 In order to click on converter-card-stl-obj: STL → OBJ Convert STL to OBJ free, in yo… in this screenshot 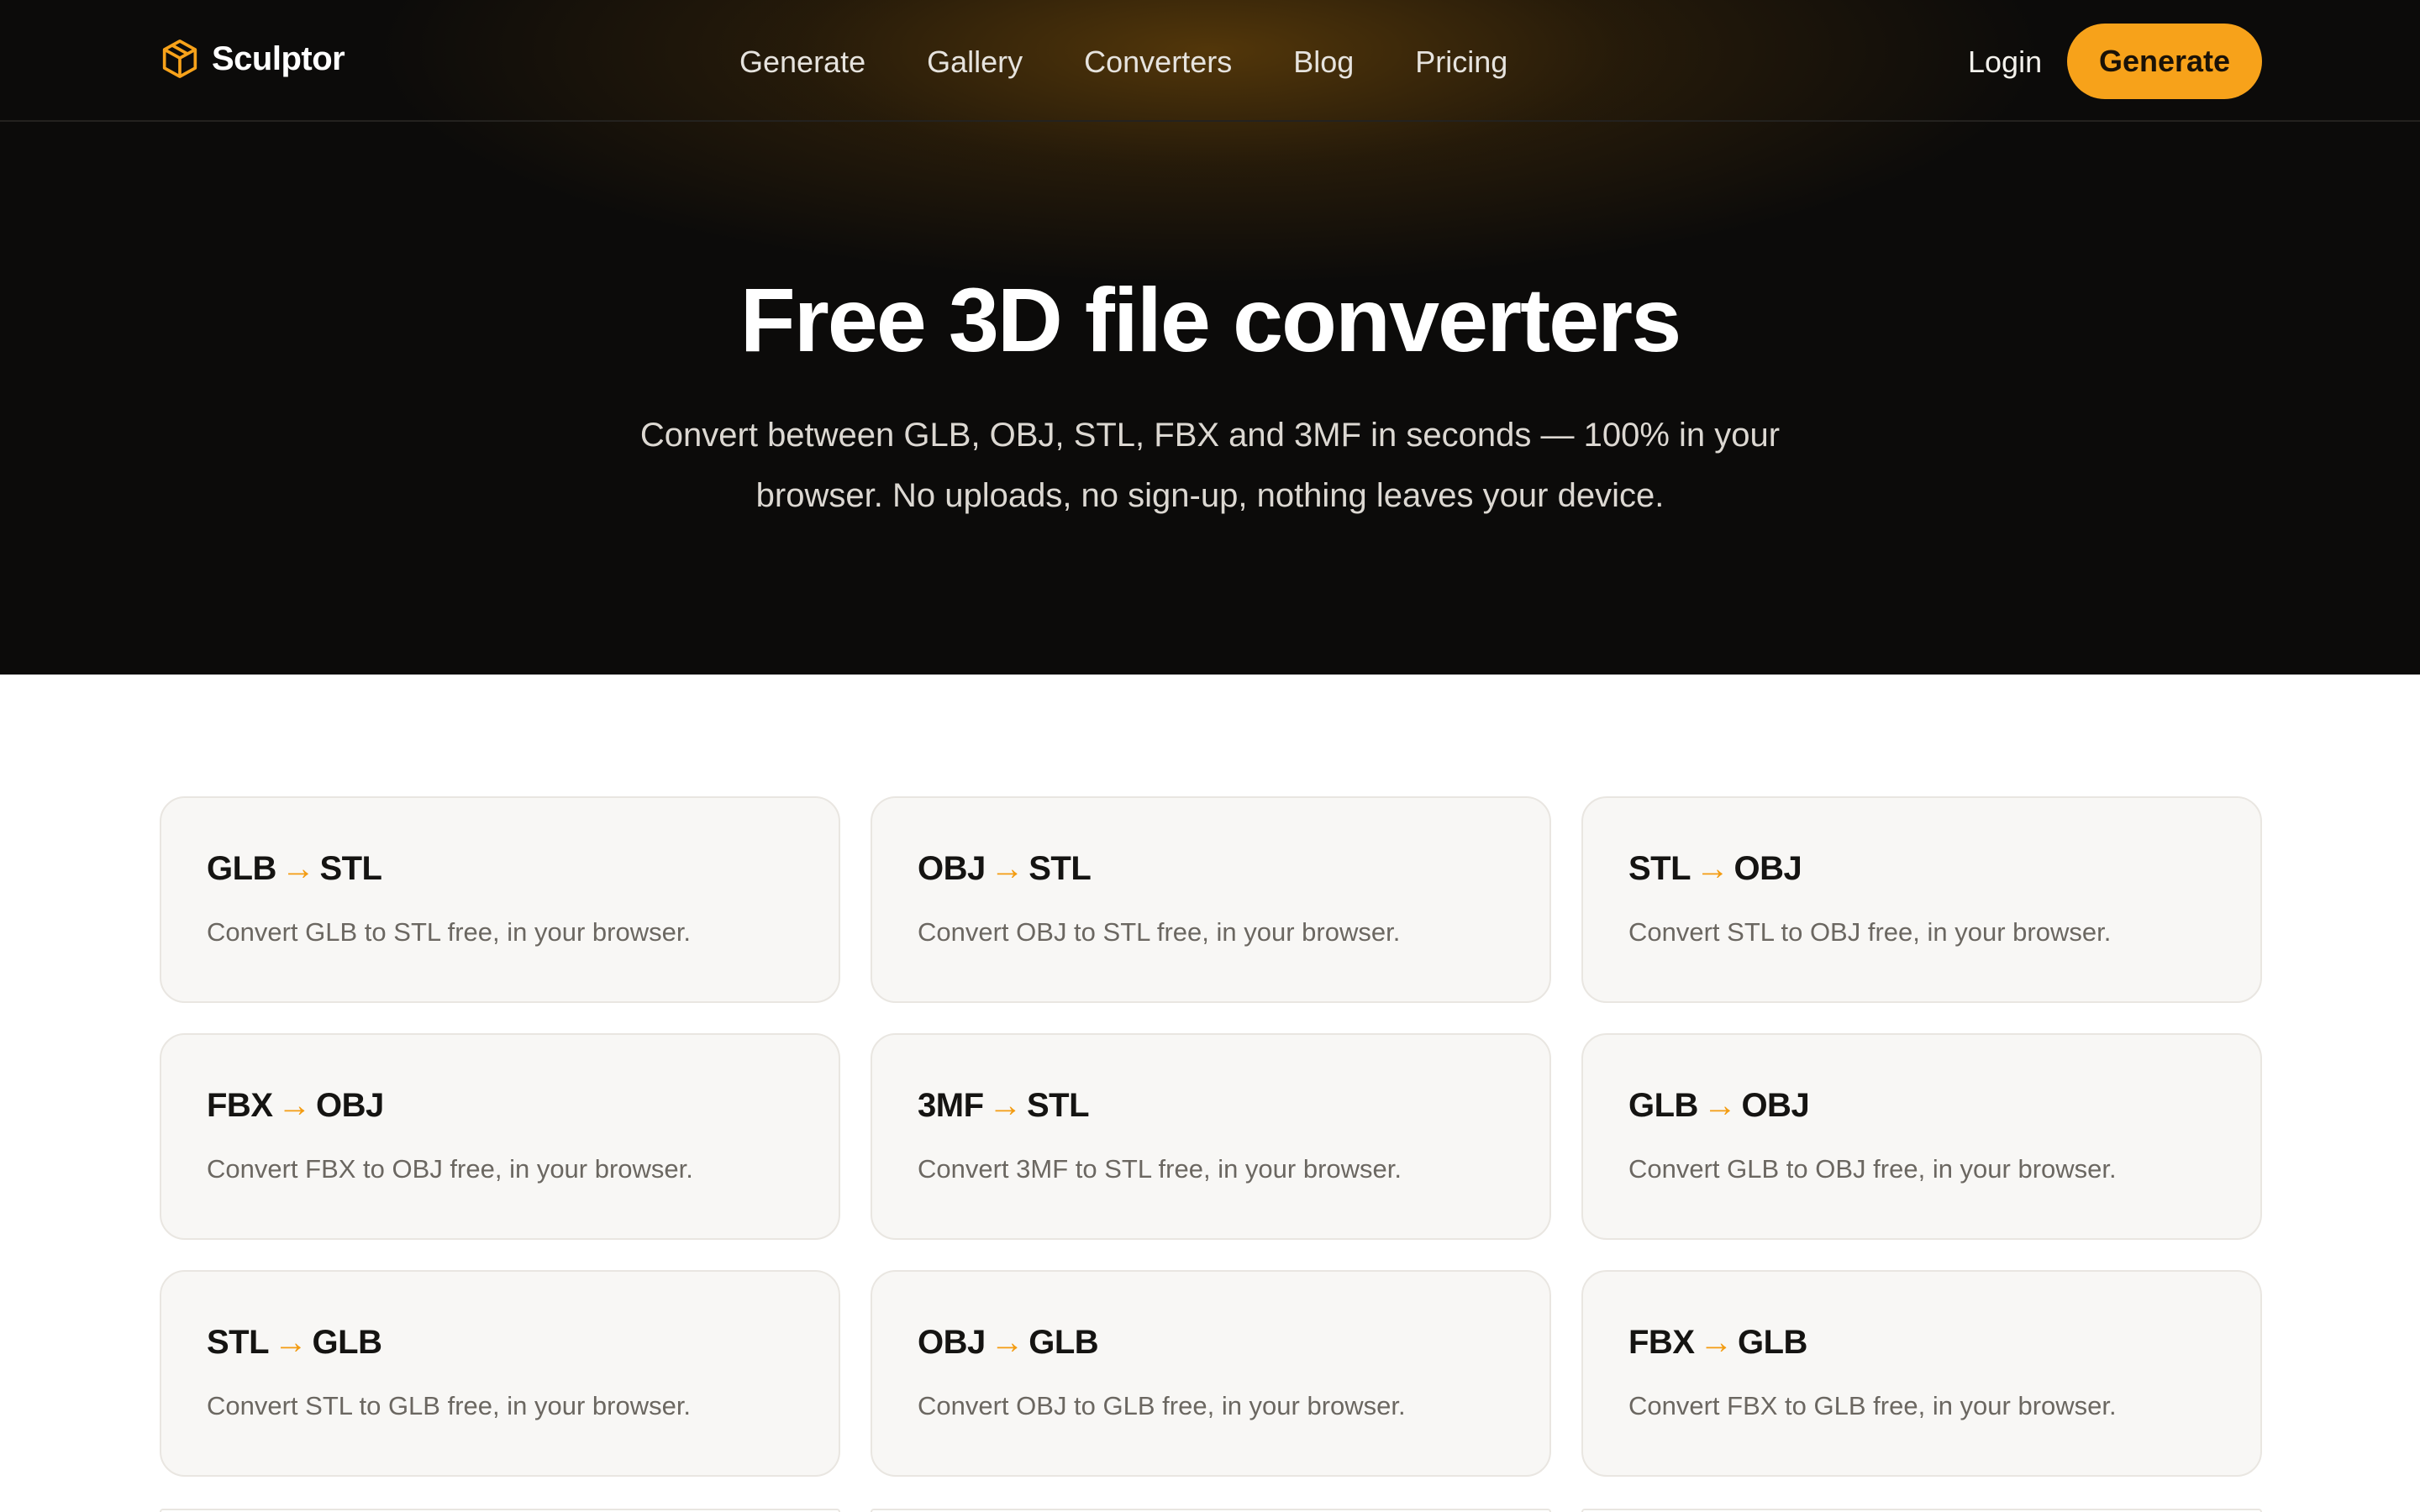, I will do `click(1922, 899)`.